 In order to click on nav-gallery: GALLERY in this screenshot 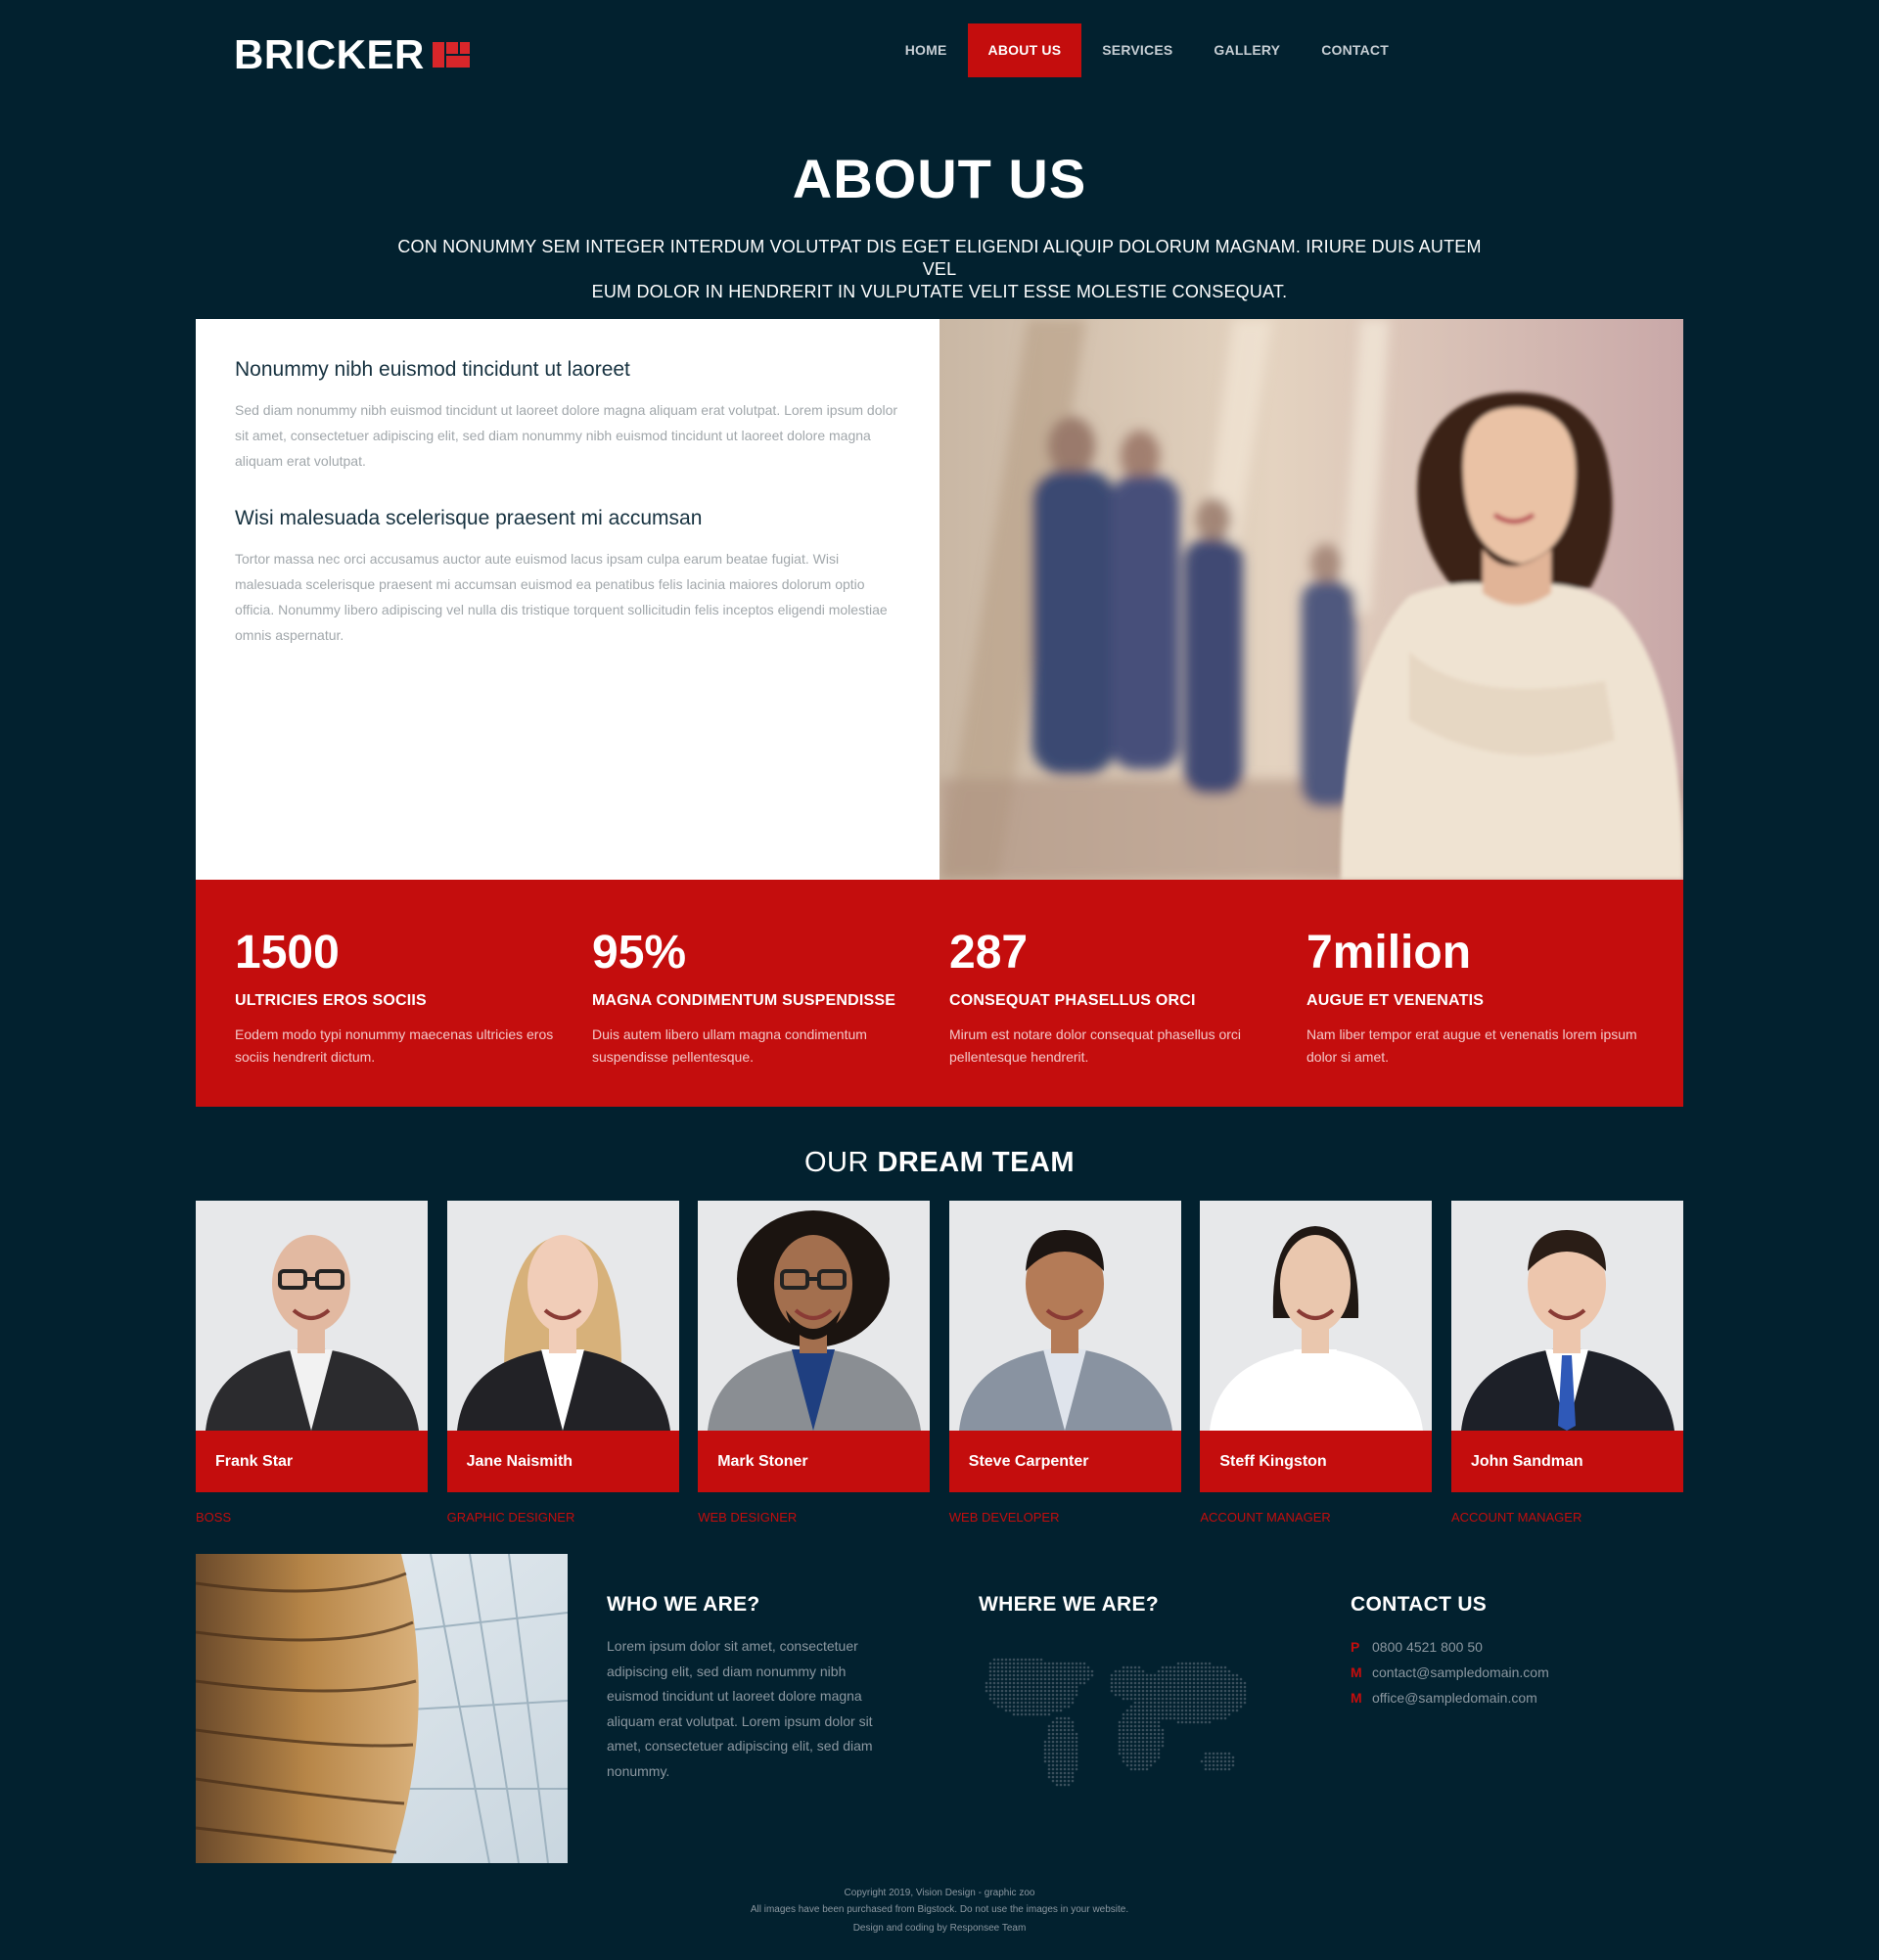, I will do `click(1247, 50)`.